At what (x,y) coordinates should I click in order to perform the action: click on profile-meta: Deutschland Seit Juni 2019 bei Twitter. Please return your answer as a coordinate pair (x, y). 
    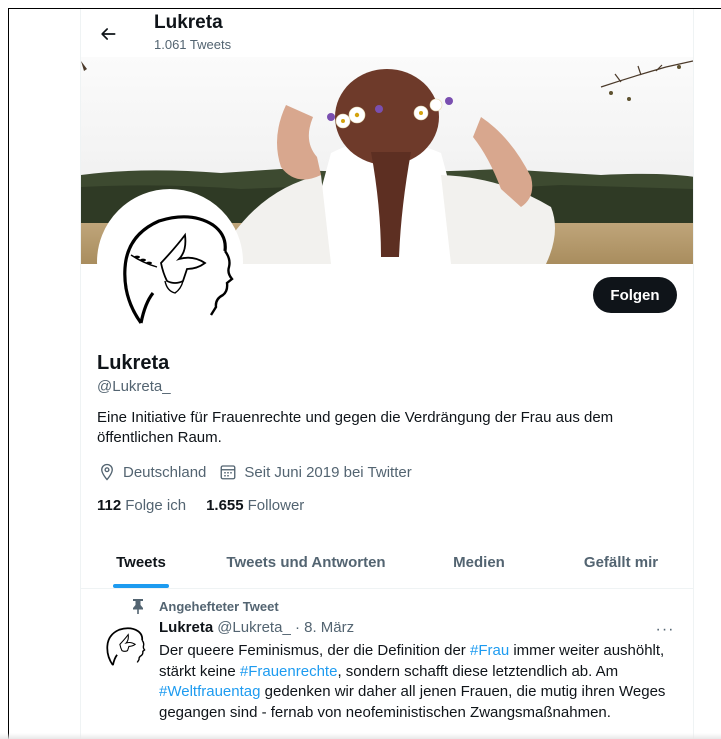
    Looking at the image, I should click on (260, 472).